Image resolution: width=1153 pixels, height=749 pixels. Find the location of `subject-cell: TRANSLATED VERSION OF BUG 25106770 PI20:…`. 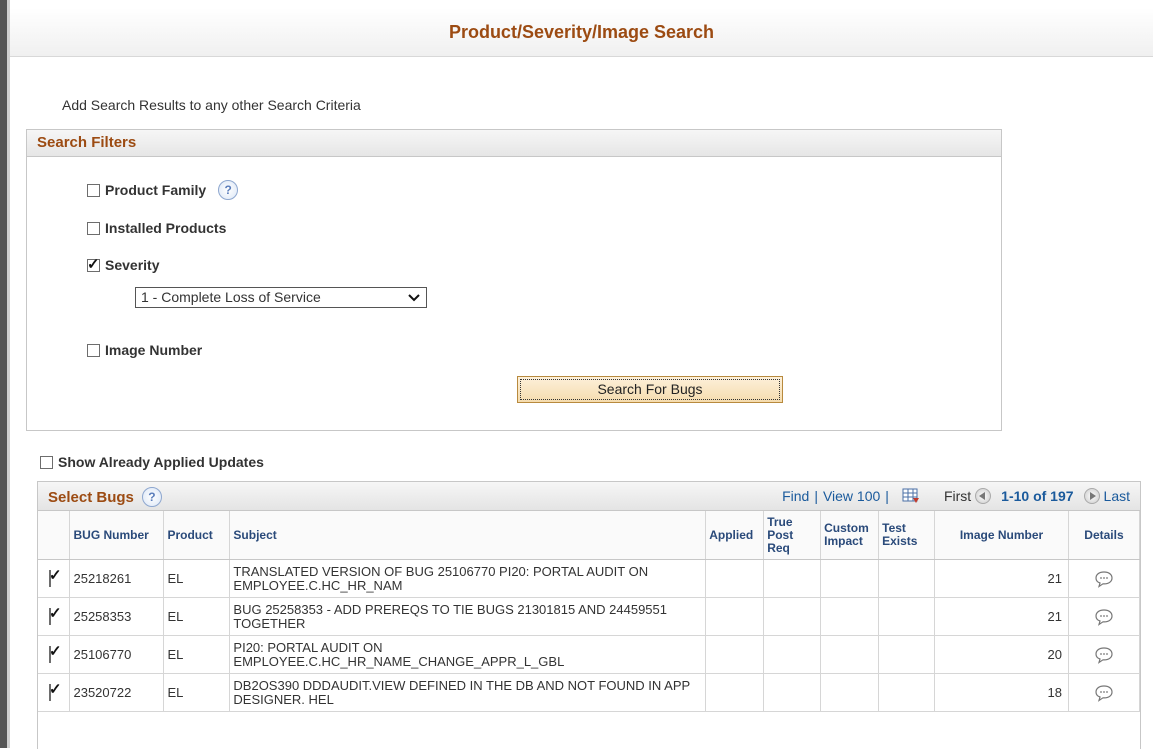

subject-cell: TRANSLATED VERSION OF BUG 25106770 PI20:… is located at coordinates (468, 578).